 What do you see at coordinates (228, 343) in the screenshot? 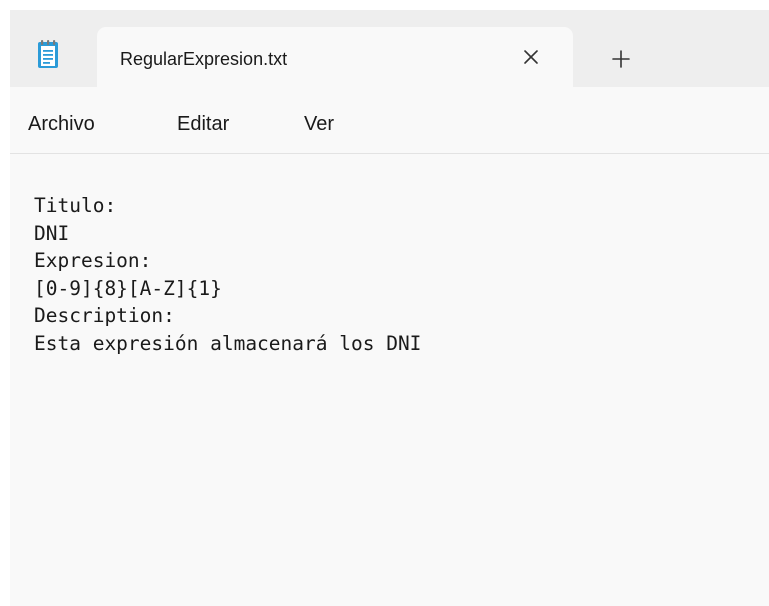
I see `editor-line: Esta expresión almacenará los DNI` at bounding box center [228, 343].